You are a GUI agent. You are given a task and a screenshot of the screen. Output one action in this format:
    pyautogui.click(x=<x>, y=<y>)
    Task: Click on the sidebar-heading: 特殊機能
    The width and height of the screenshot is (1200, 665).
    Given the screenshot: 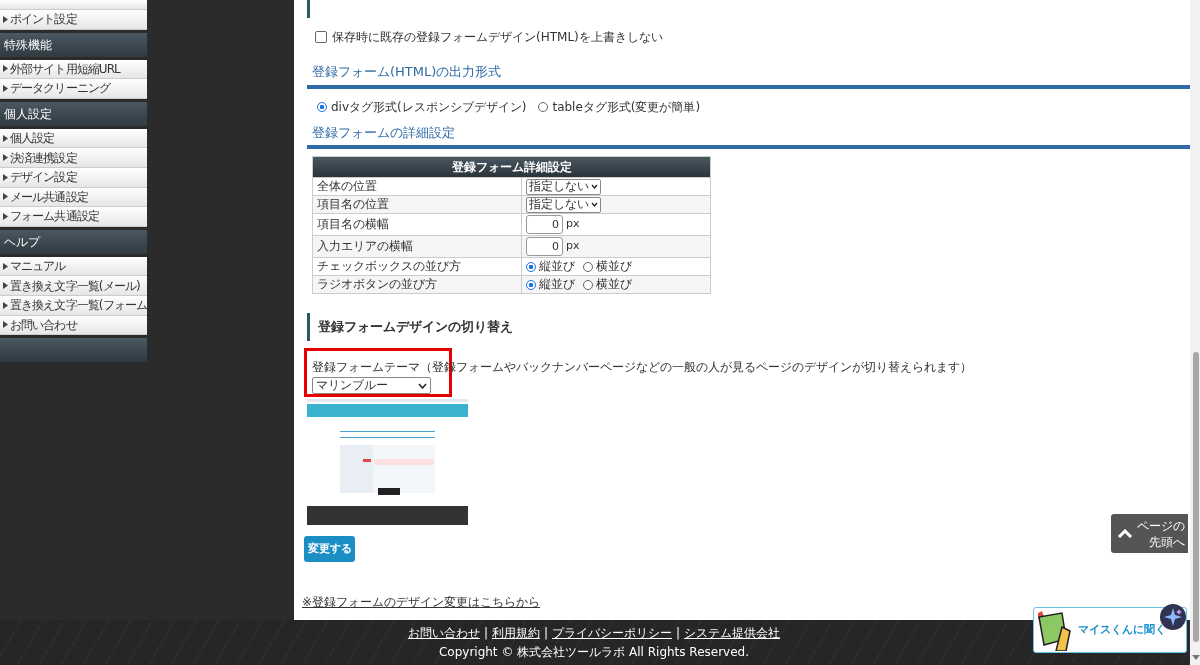 What is the action you would take?
    pyautogui.click(x=73, y=44)
    